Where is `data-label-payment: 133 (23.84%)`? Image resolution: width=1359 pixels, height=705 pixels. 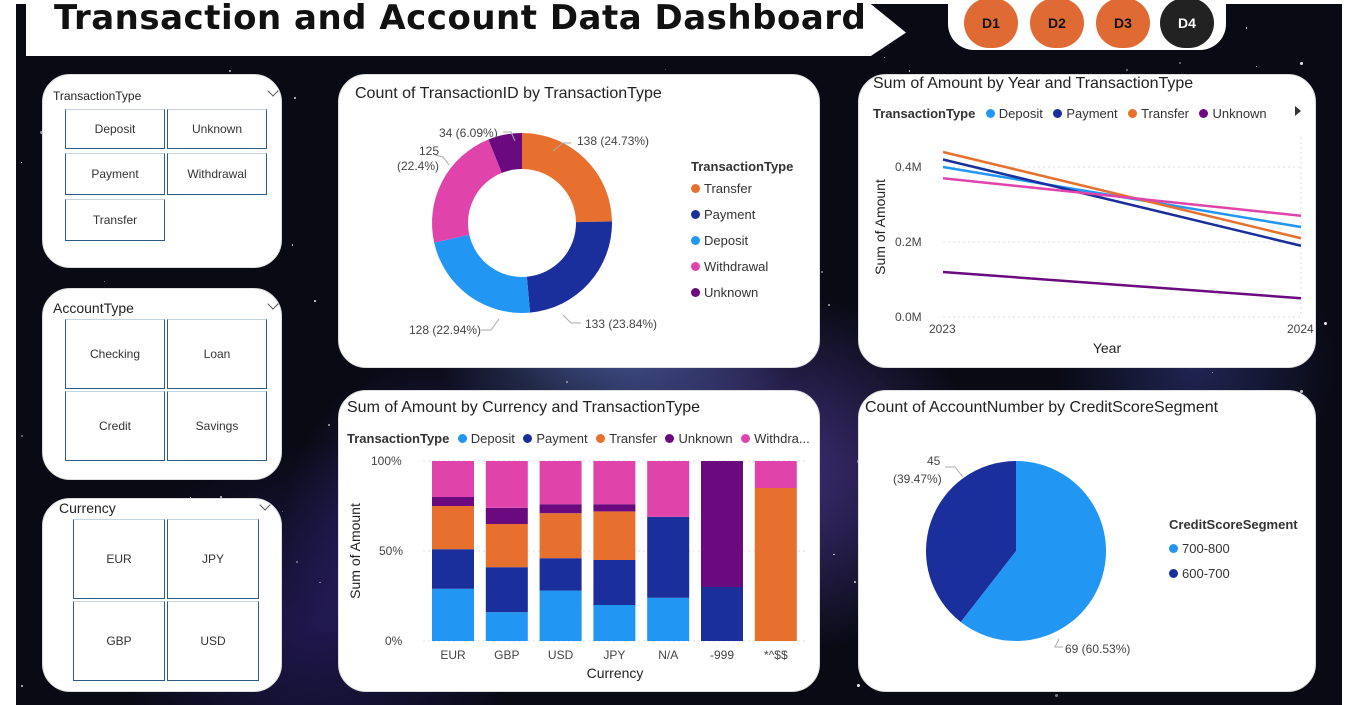
data-label-payment: 133 (23.84%) is located at coordinates (621, 324).